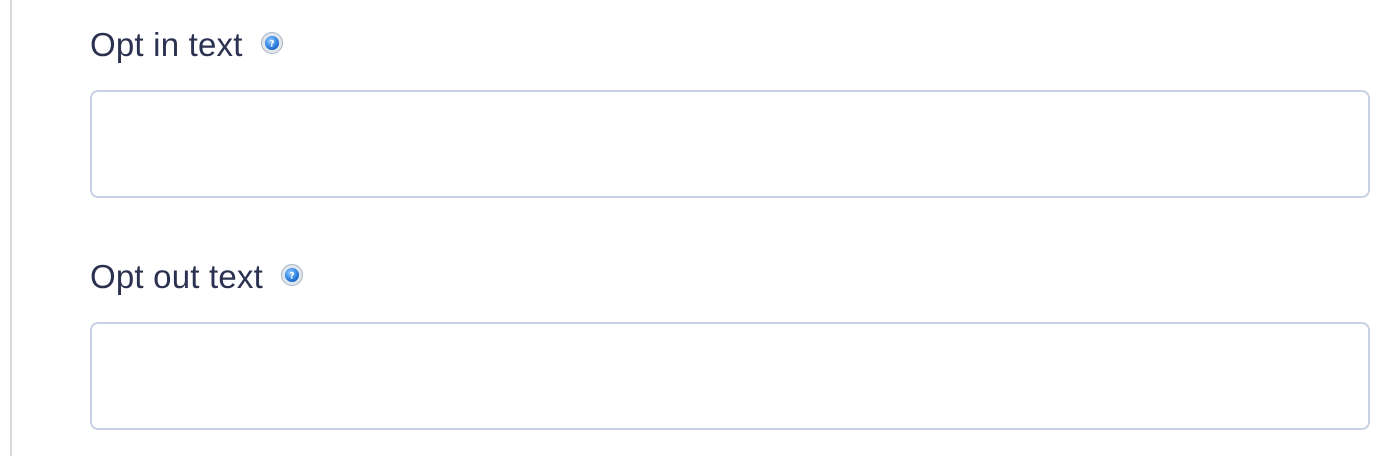 This screenshot has width=1394, height=456. What do you see at coordinates (166, 44) in the screenshot?
I see `opt-in-label: Opt in text` at bounding box center [166, 44].